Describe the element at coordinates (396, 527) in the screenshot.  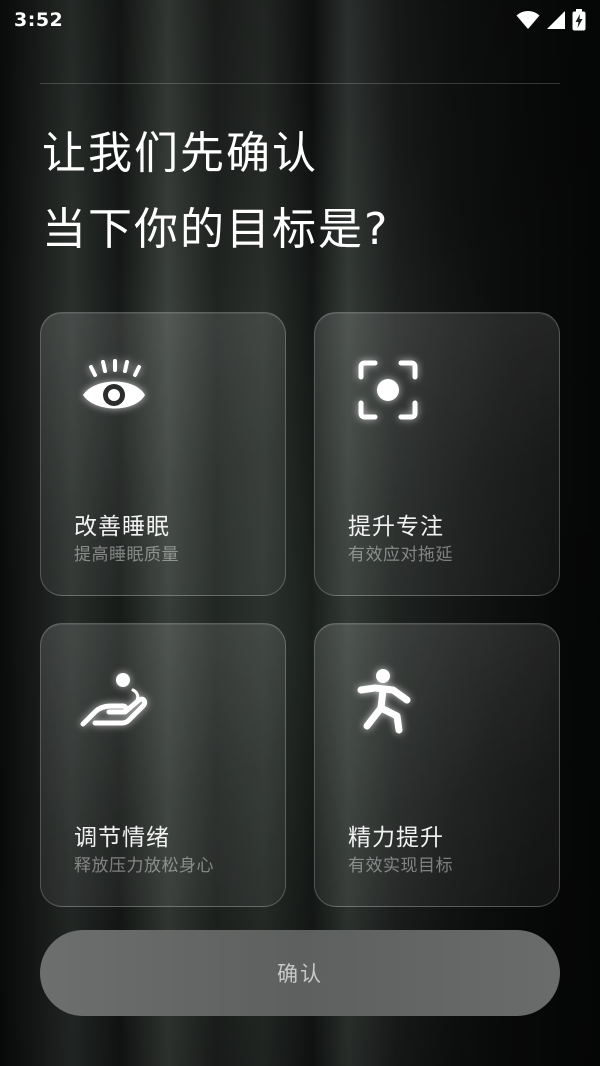
I see `goal-title: 提升专注` at that location.